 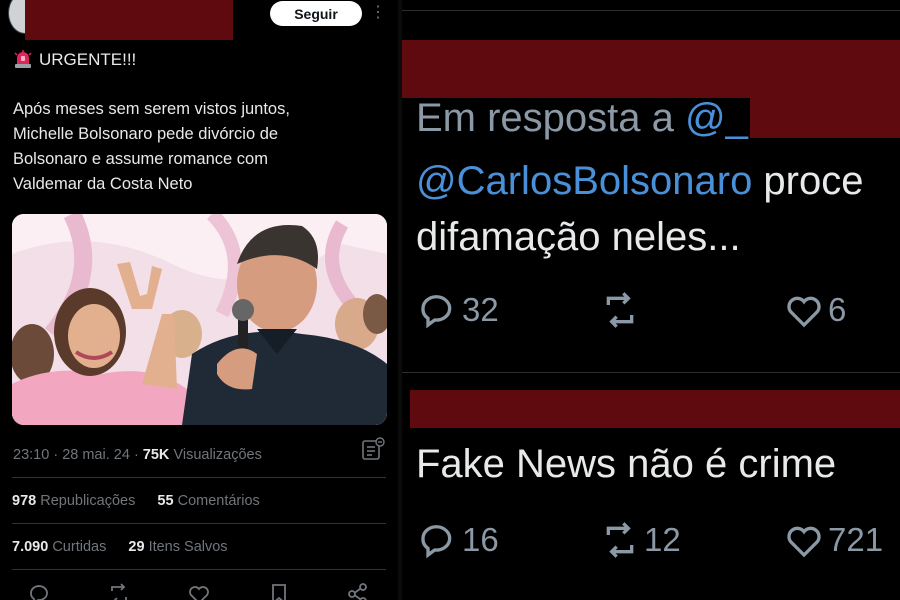 What do you see at coordinates (640, 540) in the screenshot?
I see `repost-action: 12` at bounding box center [640, 540].